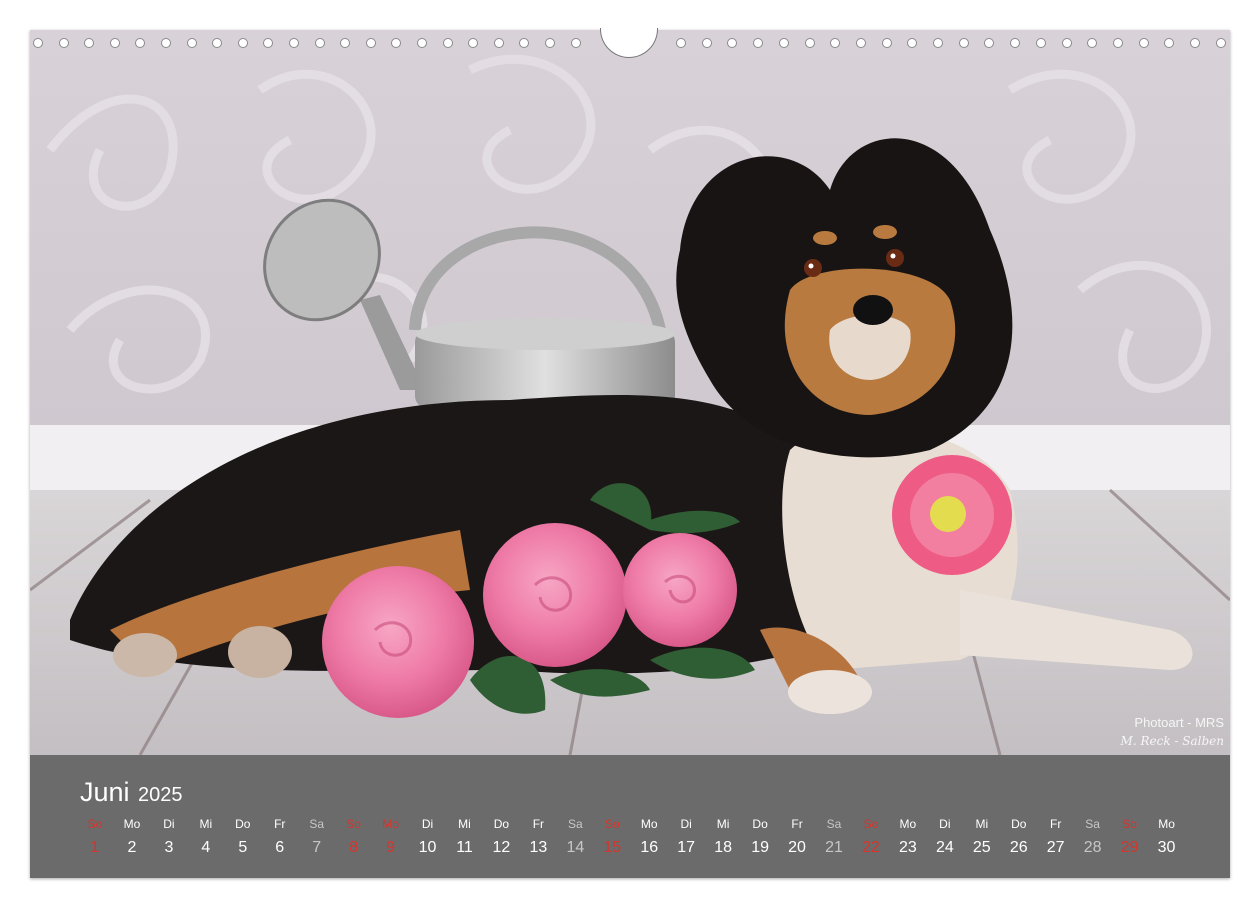 This screenshot has width=1260, height=908. What do you see at coordinates (131, 792) in the screenshot?
I see `month-title: Juni 2025` at bounding box center [131, 792].